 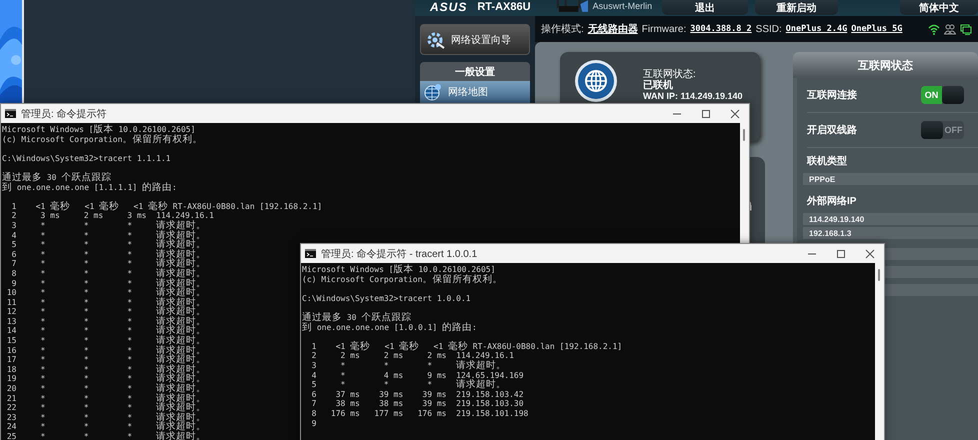 I want to click on firmware-link: 3004.388.8_2, so click(x=721, y=29).